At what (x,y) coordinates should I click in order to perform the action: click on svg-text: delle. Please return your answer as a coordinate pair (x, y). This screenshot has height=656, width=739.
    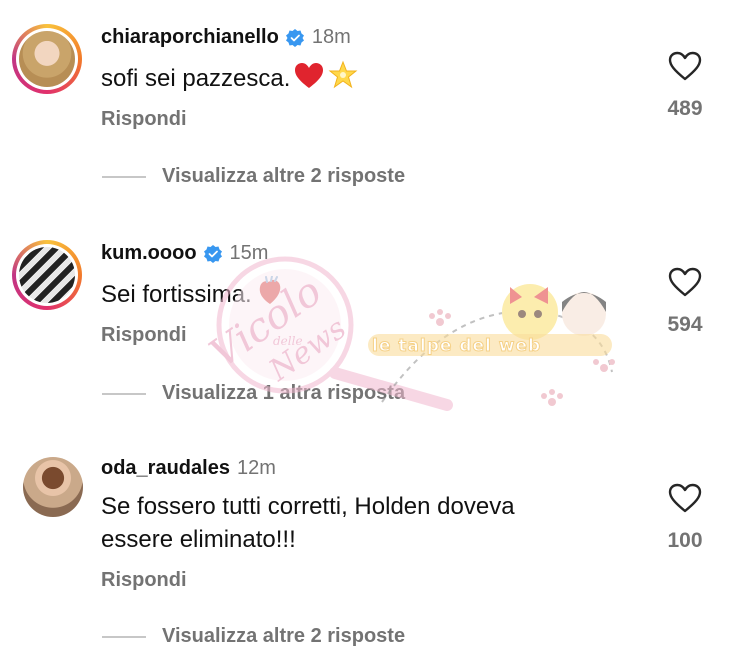
    Looking at the image, I should click on (288, 341).